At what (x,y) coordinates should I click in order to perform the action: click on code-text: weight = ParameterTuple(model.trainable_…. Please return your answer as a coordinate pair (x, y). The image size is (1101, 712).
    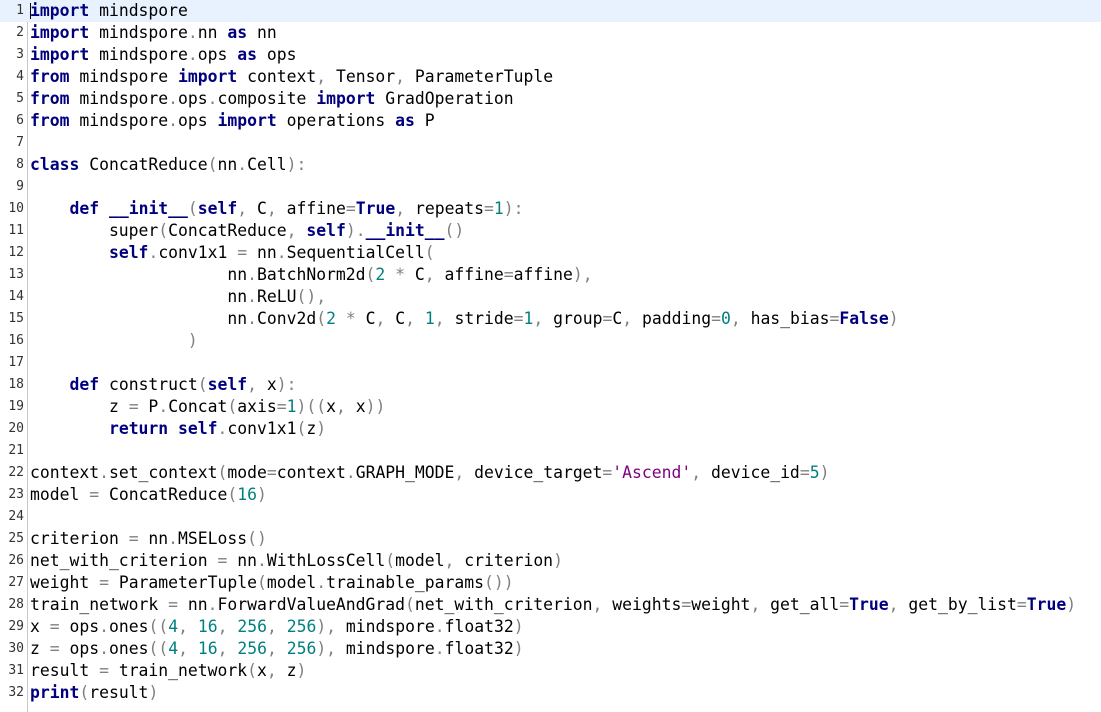
    Looking at the image, I should click on (272, 583).